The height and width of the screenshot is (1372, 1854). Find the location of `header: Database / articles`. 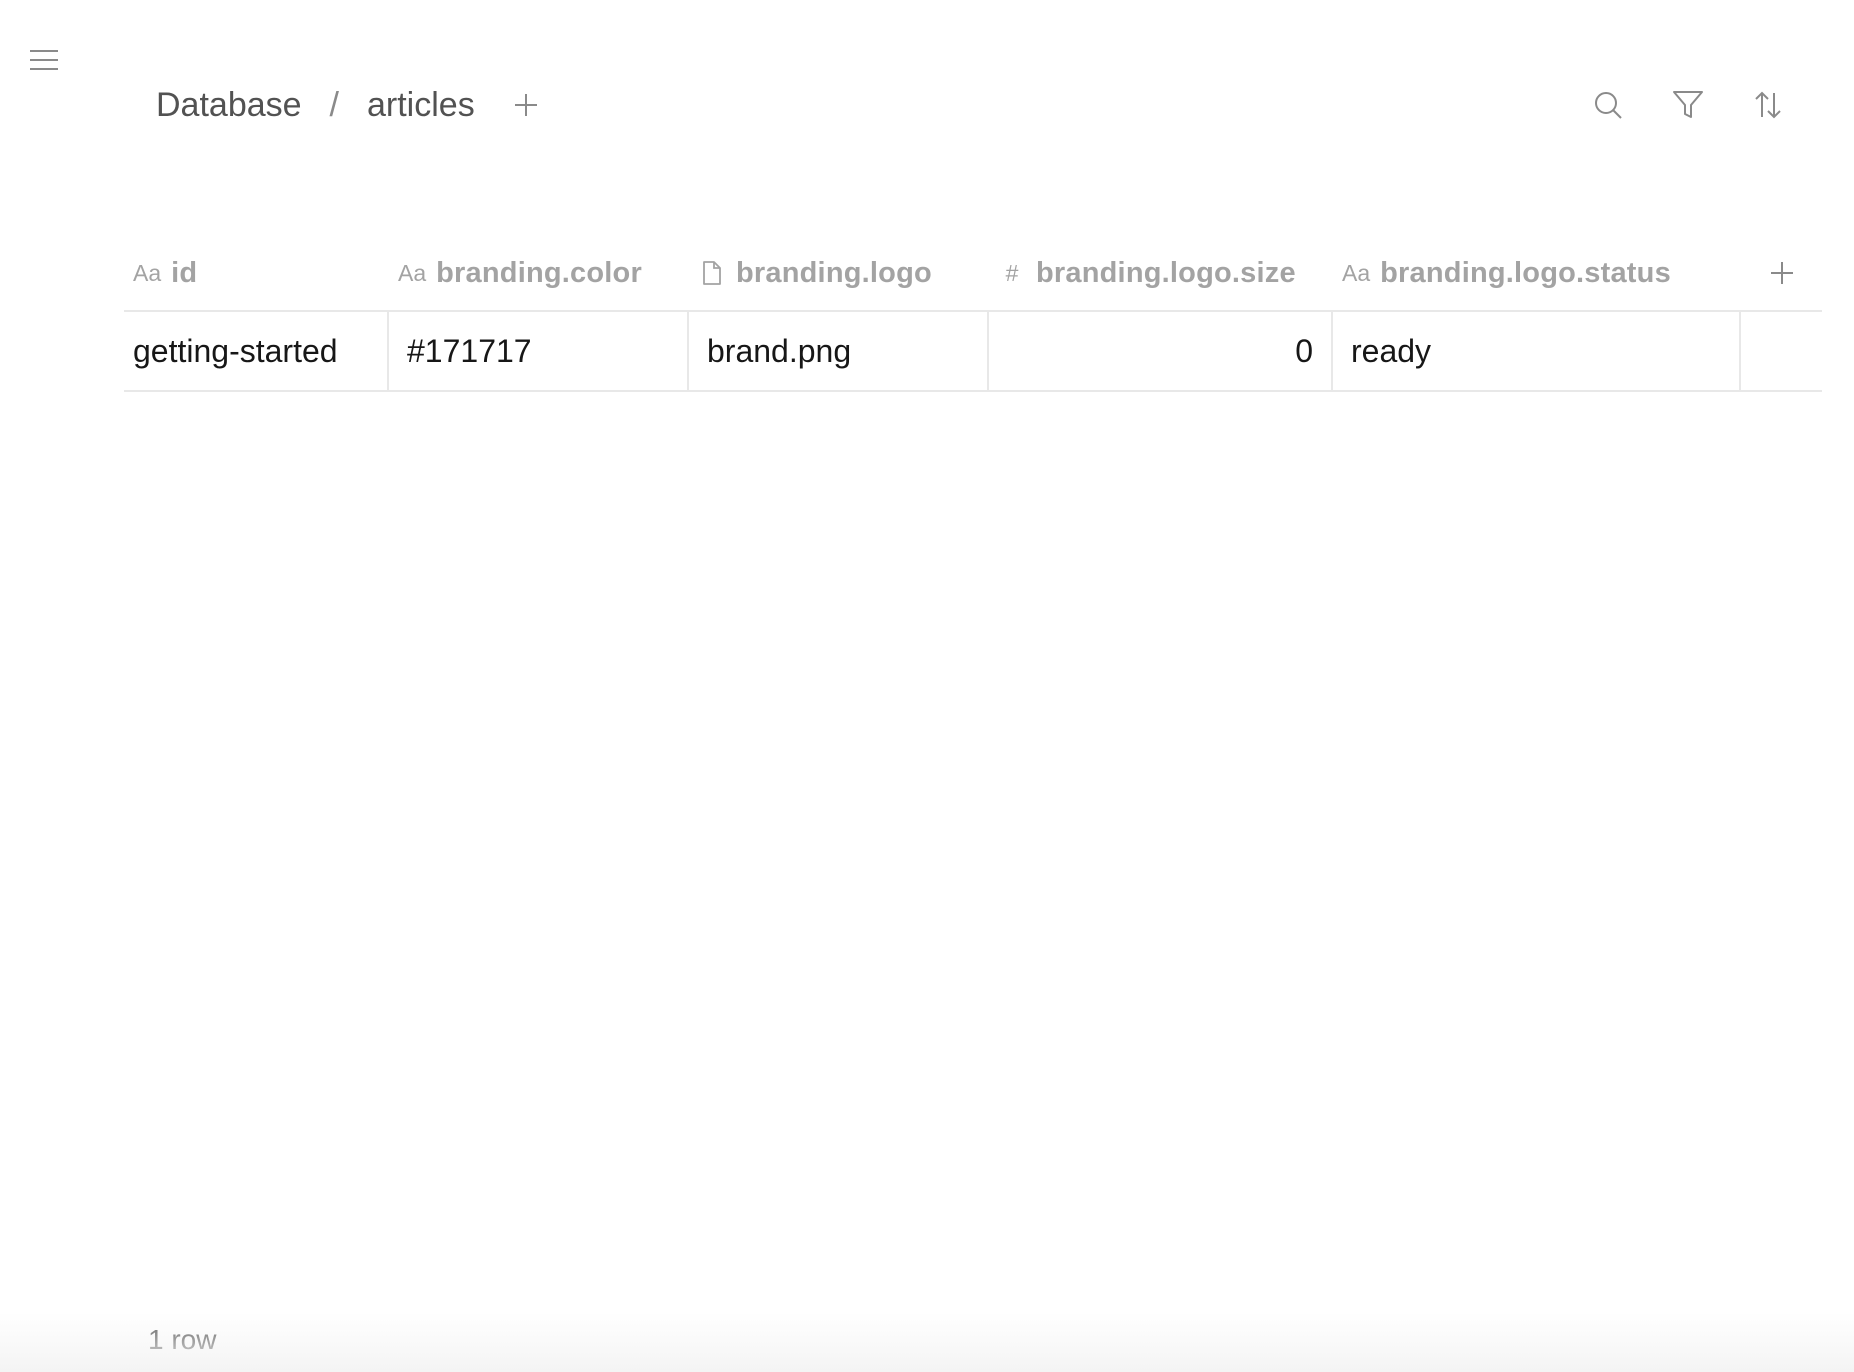

header: Database / articles is located at coordinates (985, 105).